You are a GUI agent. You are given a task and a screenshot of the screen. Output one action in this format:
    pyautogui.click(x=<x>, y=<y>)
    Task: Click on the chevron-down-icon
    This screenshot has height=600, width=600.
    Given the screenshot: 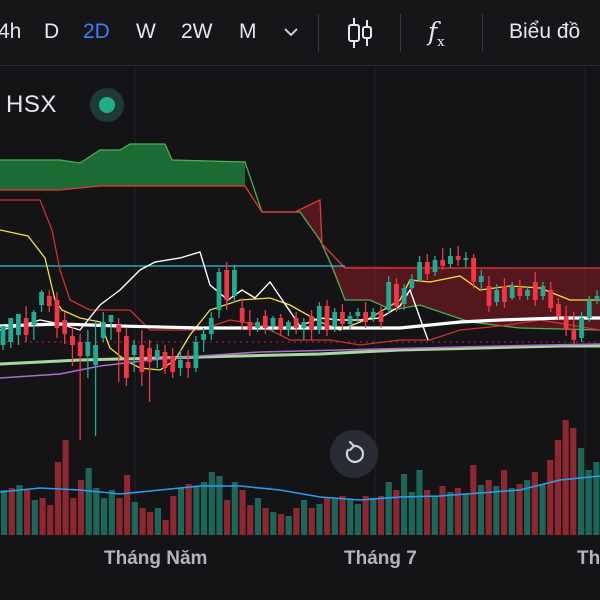 What is the action you would take?
    pyautogui.click(x=291, y=32)
    